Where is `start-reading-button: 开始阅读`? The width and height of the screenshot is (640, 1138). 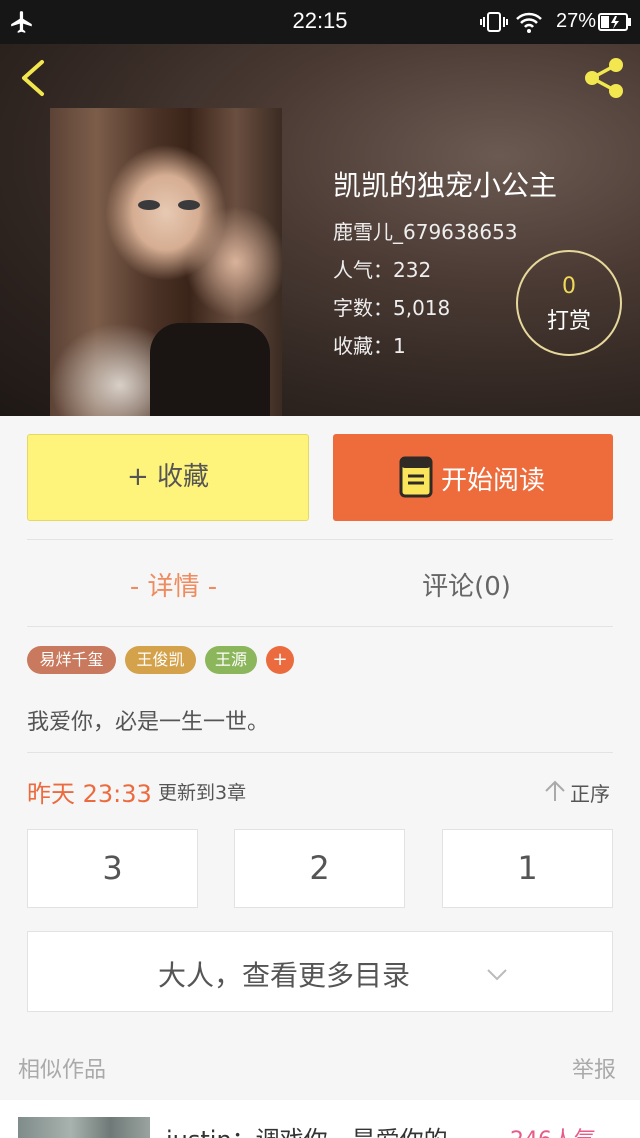 start-reading-button: 开始阅读 is located at coordinates (473, 477).